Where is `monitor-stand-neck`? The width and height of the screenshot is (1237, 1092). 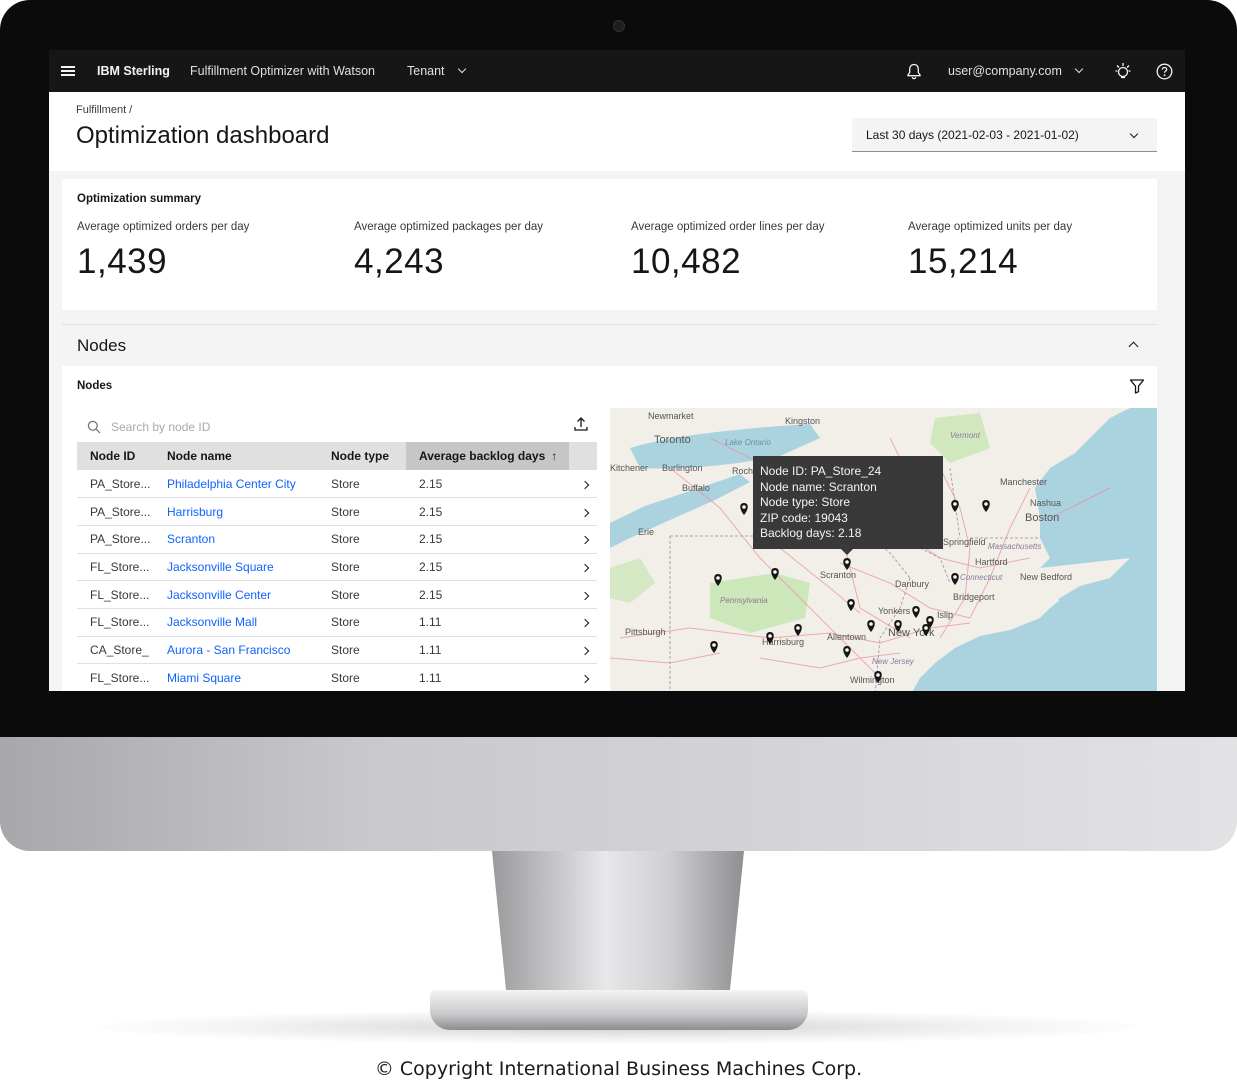 monitor-stand-neck is located at coordinates (618, 926).